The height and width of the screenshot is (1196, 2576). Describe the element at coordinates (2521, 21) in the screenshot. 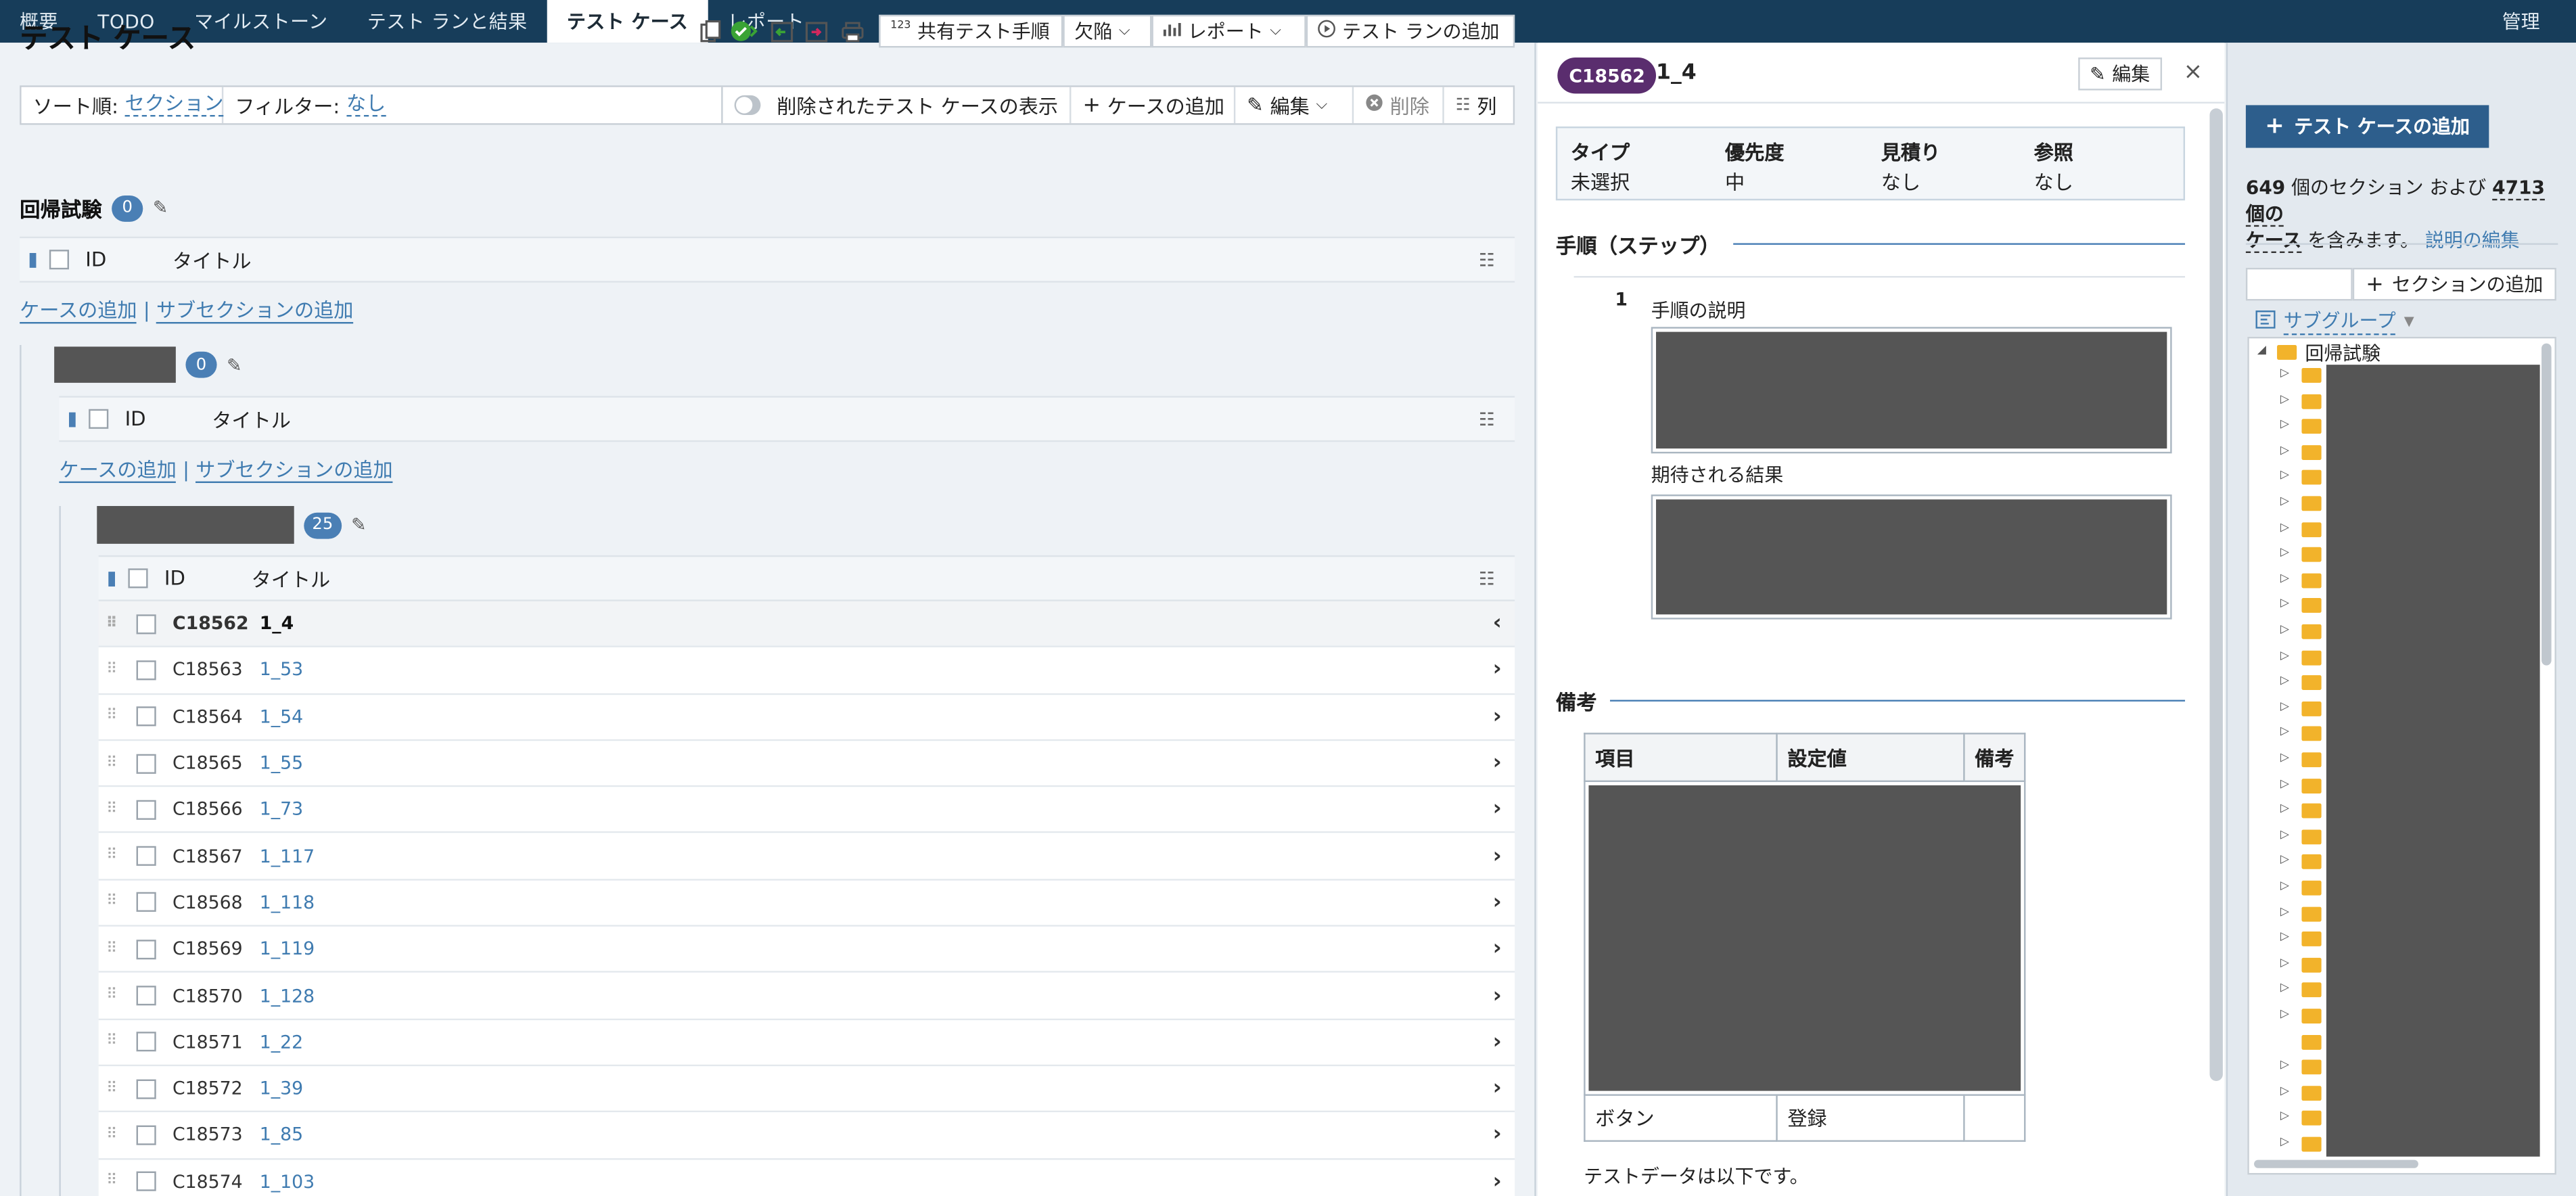

I see `admin-link: 管理` at that location.